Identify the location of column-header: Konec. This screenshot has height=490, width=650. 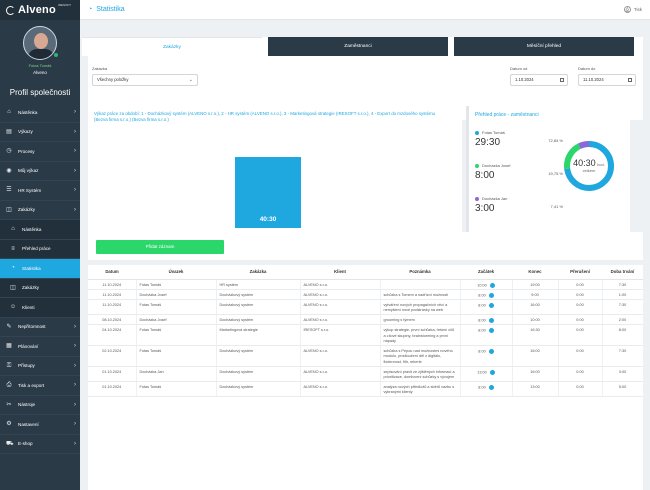
(535, 272).